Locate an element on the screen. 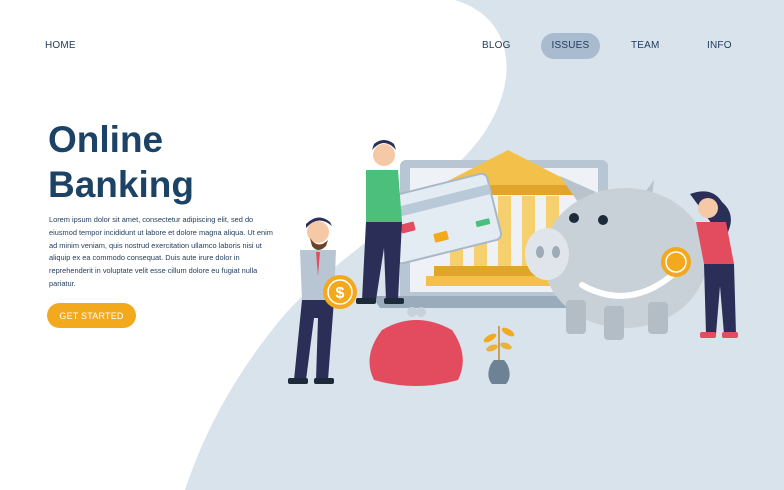 Image resolution: width=784 pixels, height=490 pixels. purse-icon is located at coordinates (416, 346).